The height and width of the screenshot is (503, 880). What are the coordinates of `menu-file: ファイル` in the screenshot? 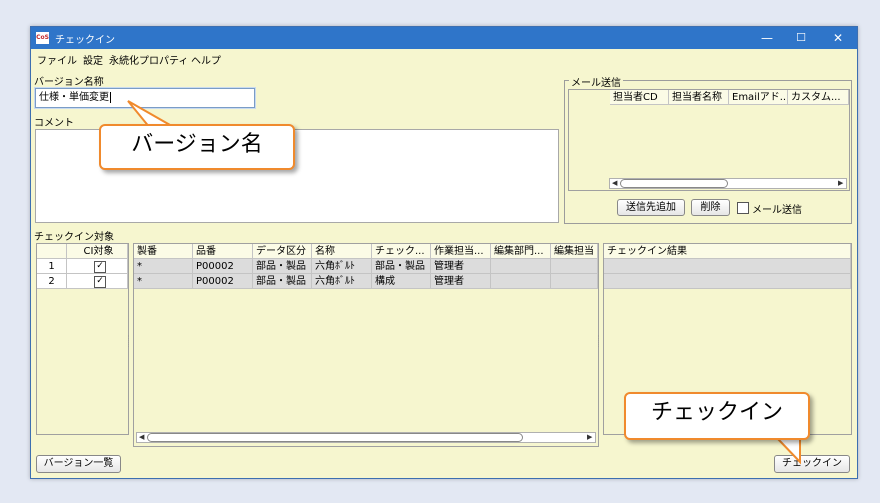 It's located at (57, 59).